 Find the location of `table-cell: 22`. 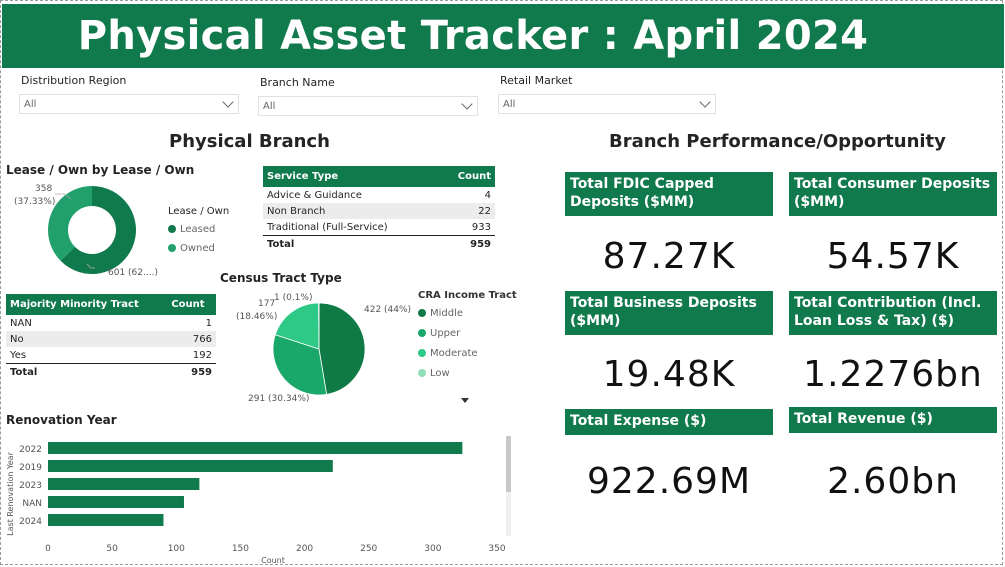

table-cell: 22 is located at coordinates (466, 211).